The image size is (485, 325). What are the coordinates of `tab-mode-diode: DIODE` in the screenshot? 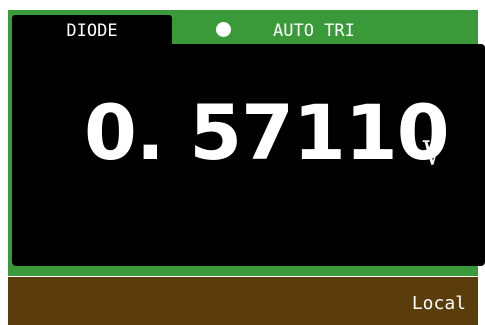 It's located at (92, 30).